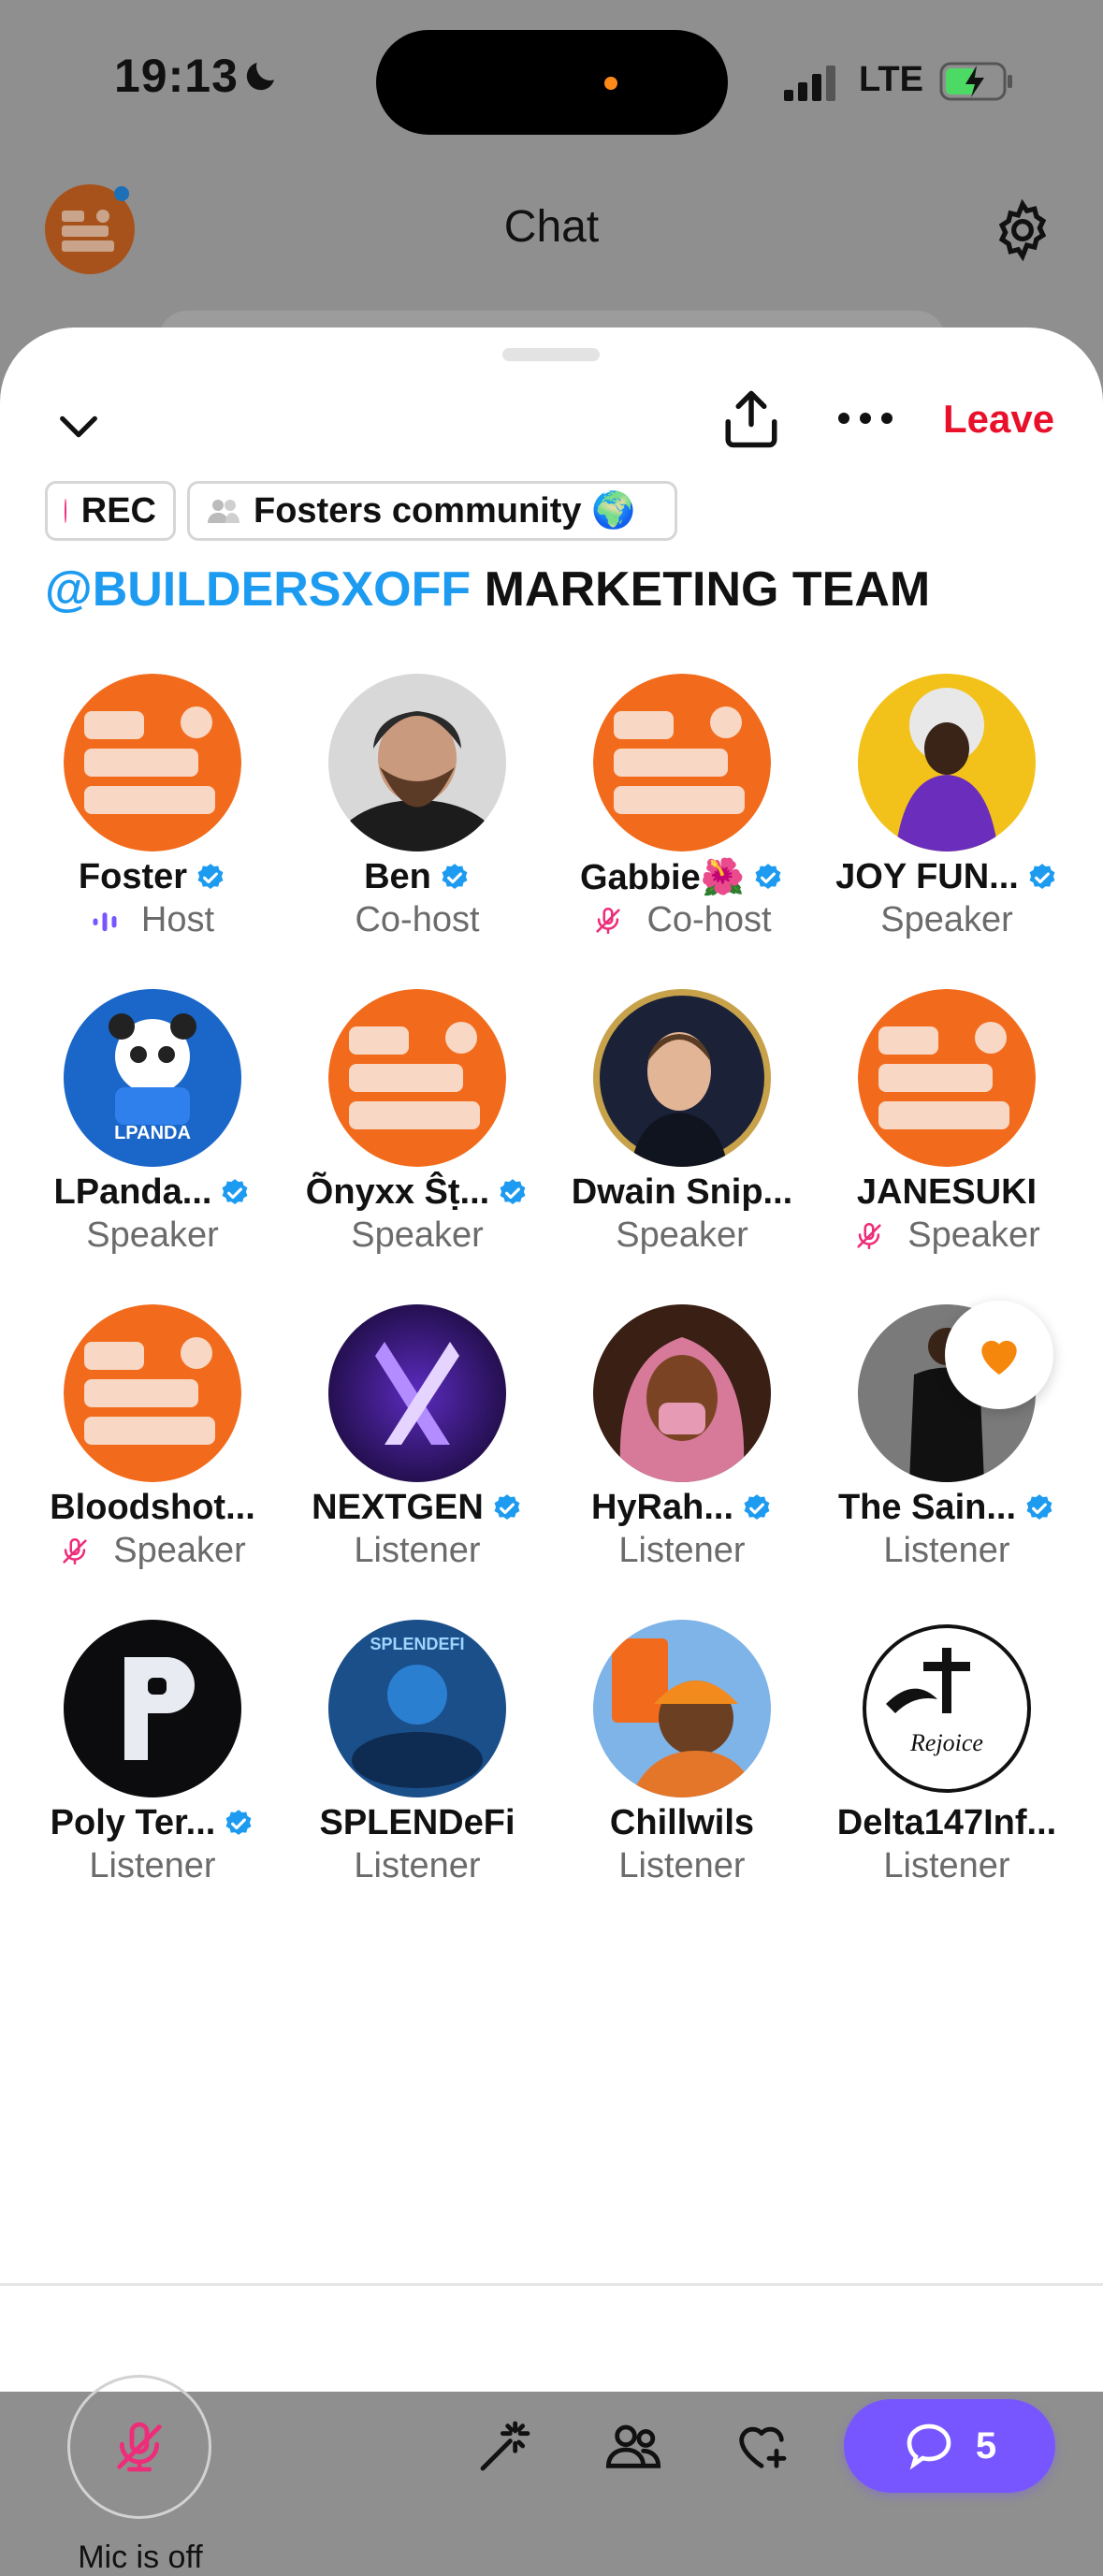  Describe the element at coordinates (432, 511) in the screenshot. I see `community-badge: Fosters community 🌍` at that location.